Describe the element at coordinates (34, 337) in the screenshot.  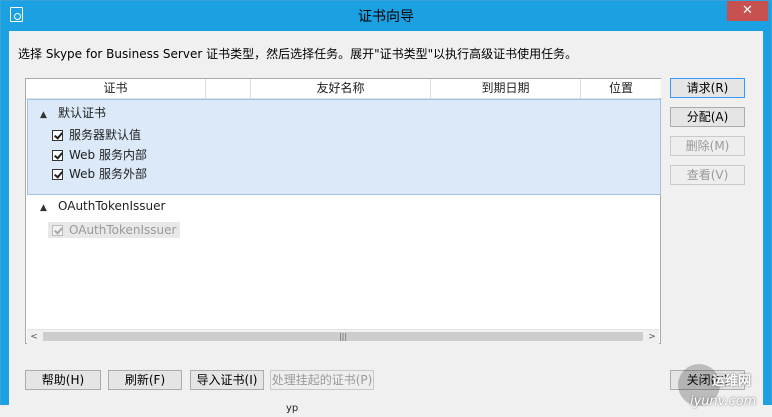
I see `scroll-left-icon: <` at that location.